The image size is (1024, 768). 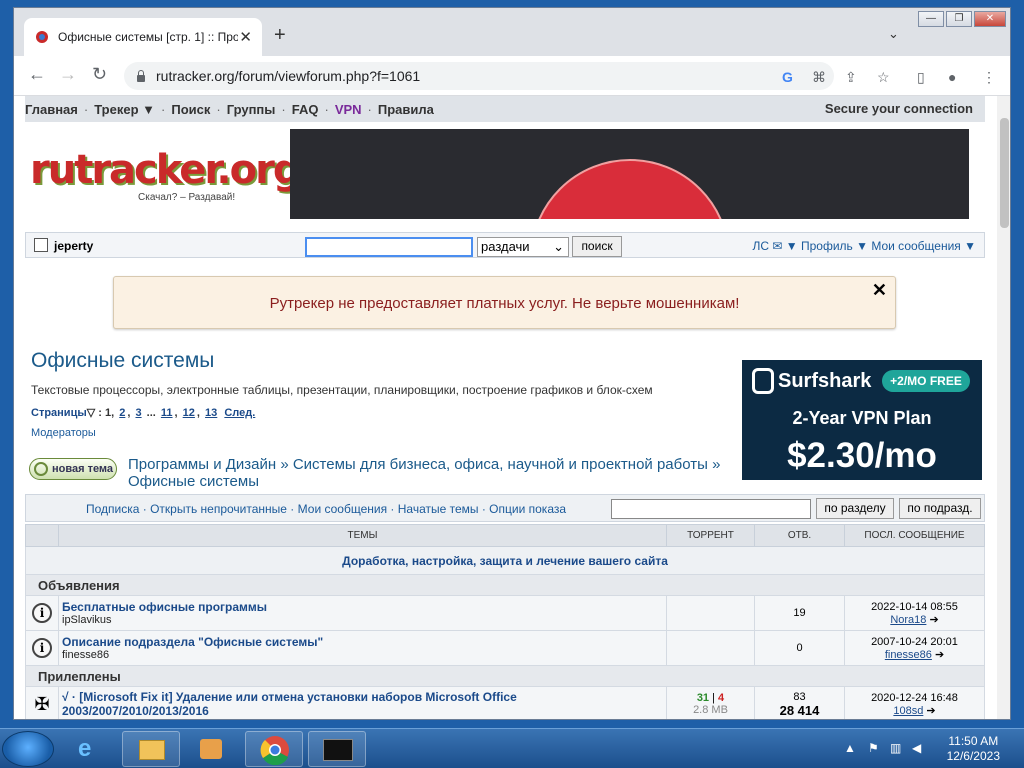 What do you see at coordinates (1003, 407) in the screenshot?
I see `page-scrollbar` at bounding box center [1003, 407].